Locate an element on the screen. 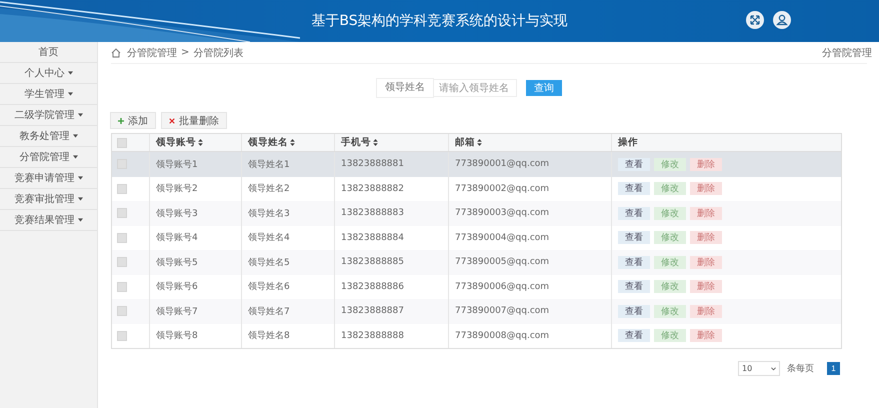 This screenshot has height=408, width=879. sidebar-item: 二级学院管理 is located at coordinates (48, 115).